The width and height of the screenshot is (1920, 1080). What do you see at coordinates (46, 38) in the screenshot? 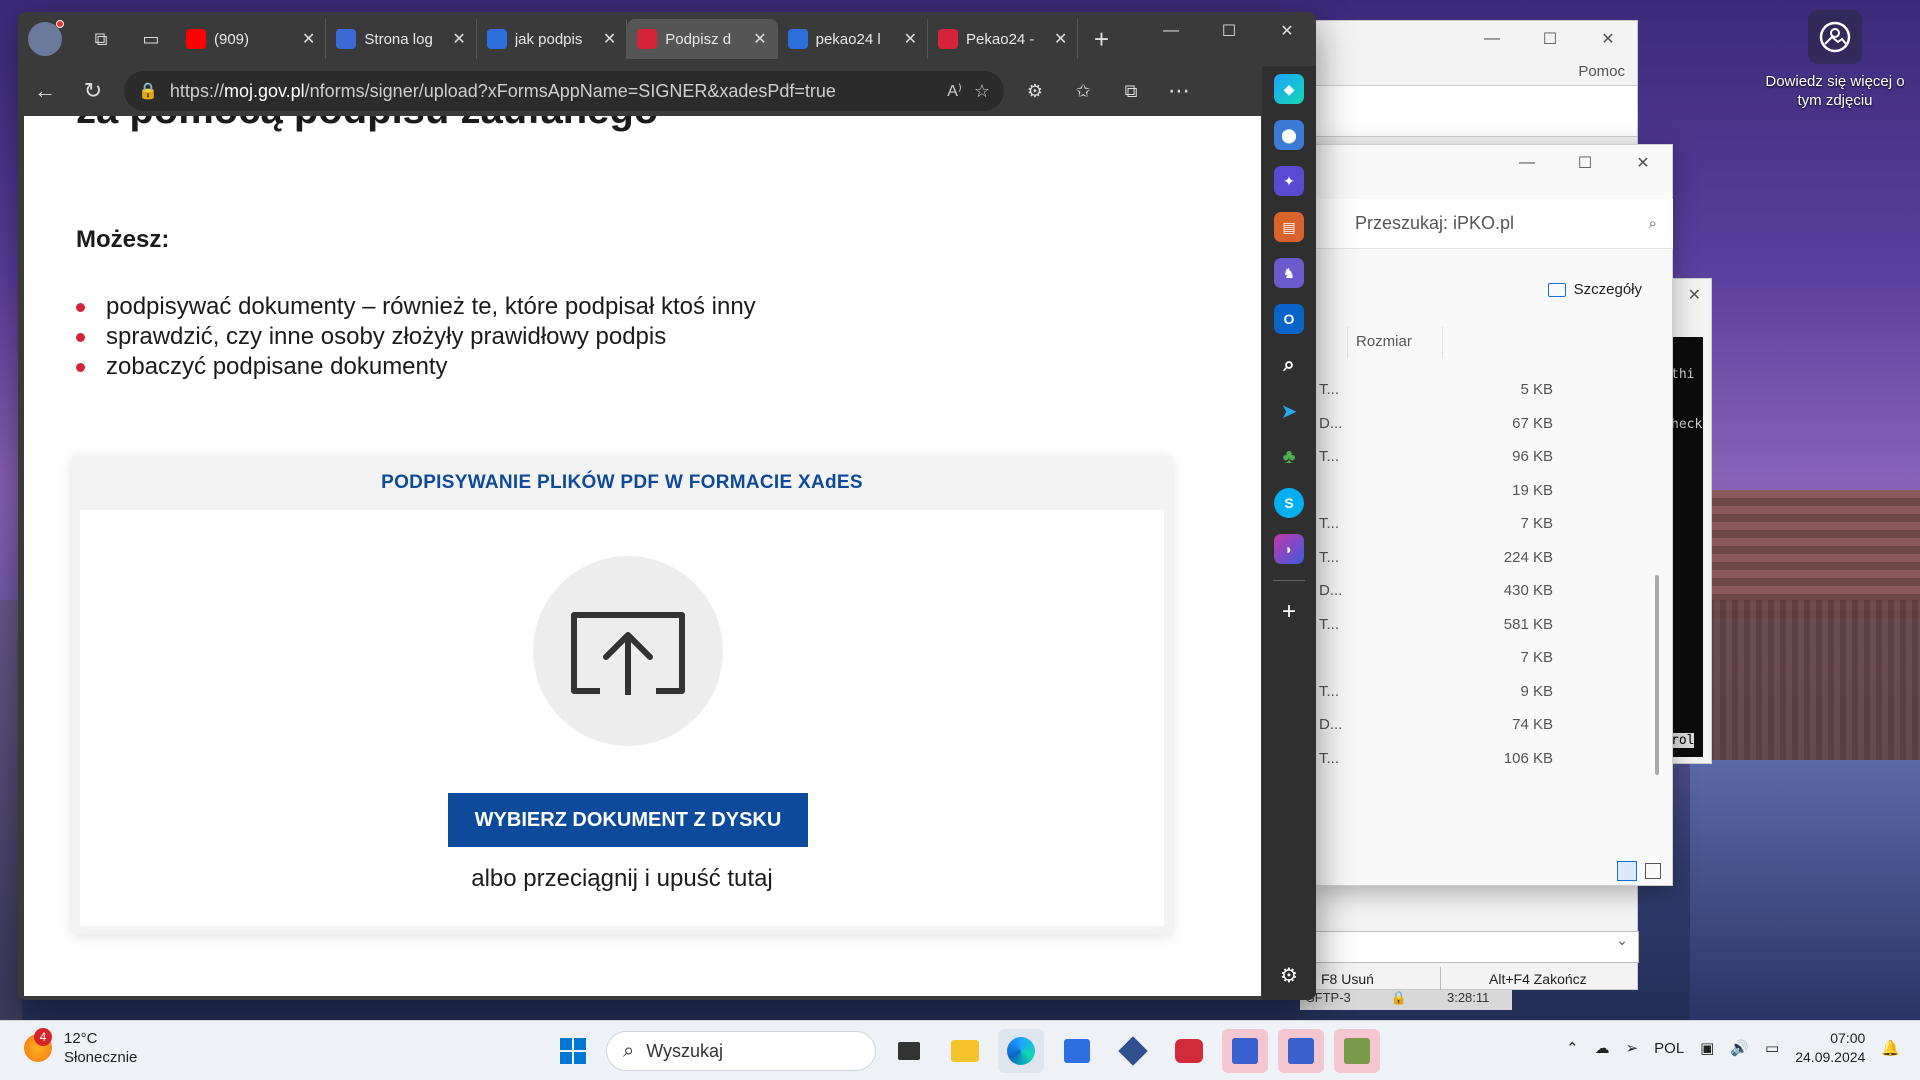
I see `profile-avatar` at bounding box center [46, 38].